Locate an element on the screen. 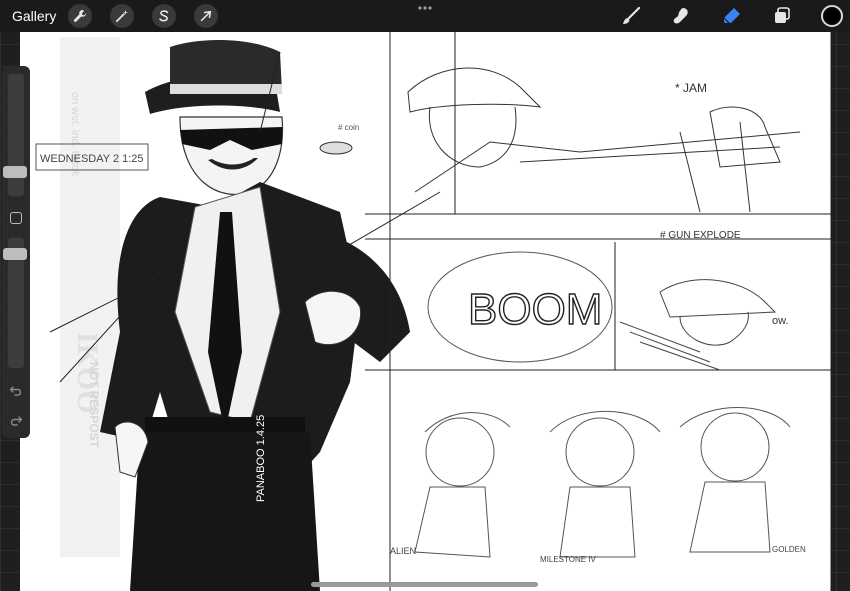  brush-sidebar is located at coordinates (16, 252).